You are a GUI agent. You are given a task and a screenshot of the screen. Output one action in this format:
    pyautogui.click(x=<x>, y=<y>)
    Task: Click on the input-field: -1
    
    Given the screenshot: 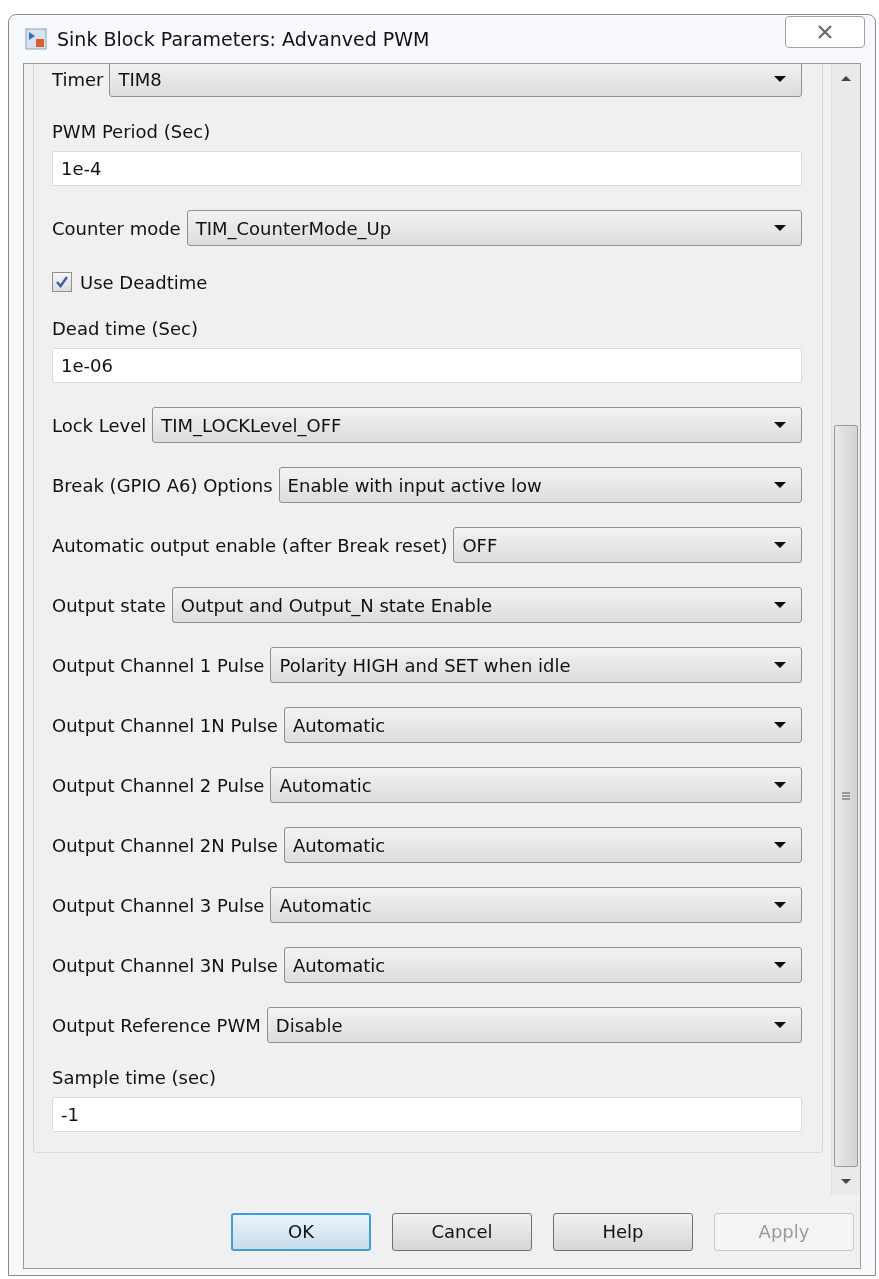 What is the action you would take?
    pyautogui.click(x=427, y=1114)
    